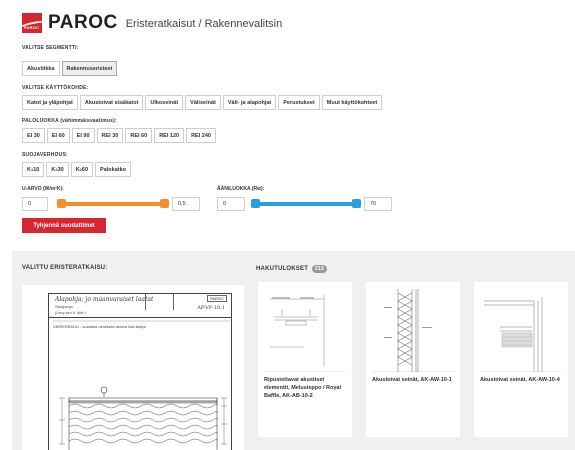  Describe the element at coordinates (164, 102) in the screenshot. I see `usage-ulkoseinat-button: Ulkoseinät` at that location.